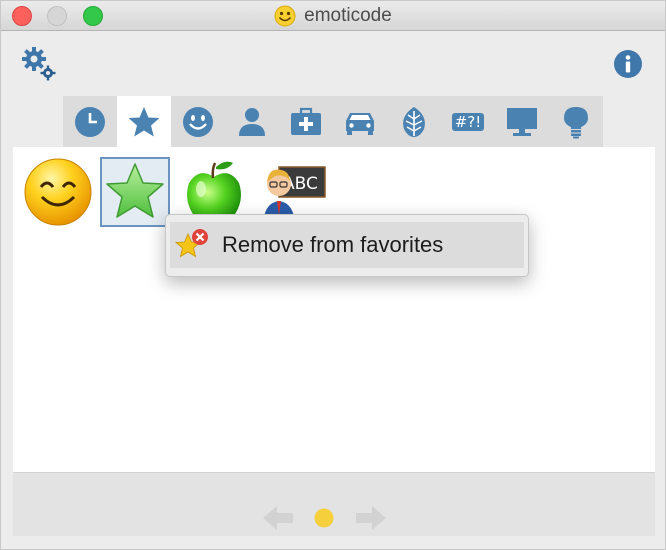 The width and height of the screenshot is (666, 550). I want to click on context-menu: Remove from favorites, so click(347, 245).